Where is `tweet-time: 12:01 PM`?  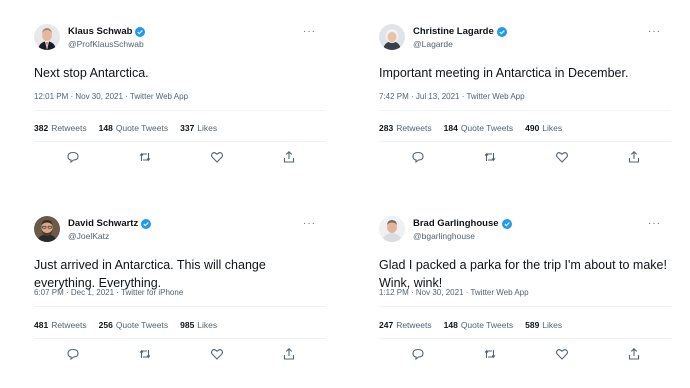
tweet-time: 12:01 PM is located at coordinates (51, 96).